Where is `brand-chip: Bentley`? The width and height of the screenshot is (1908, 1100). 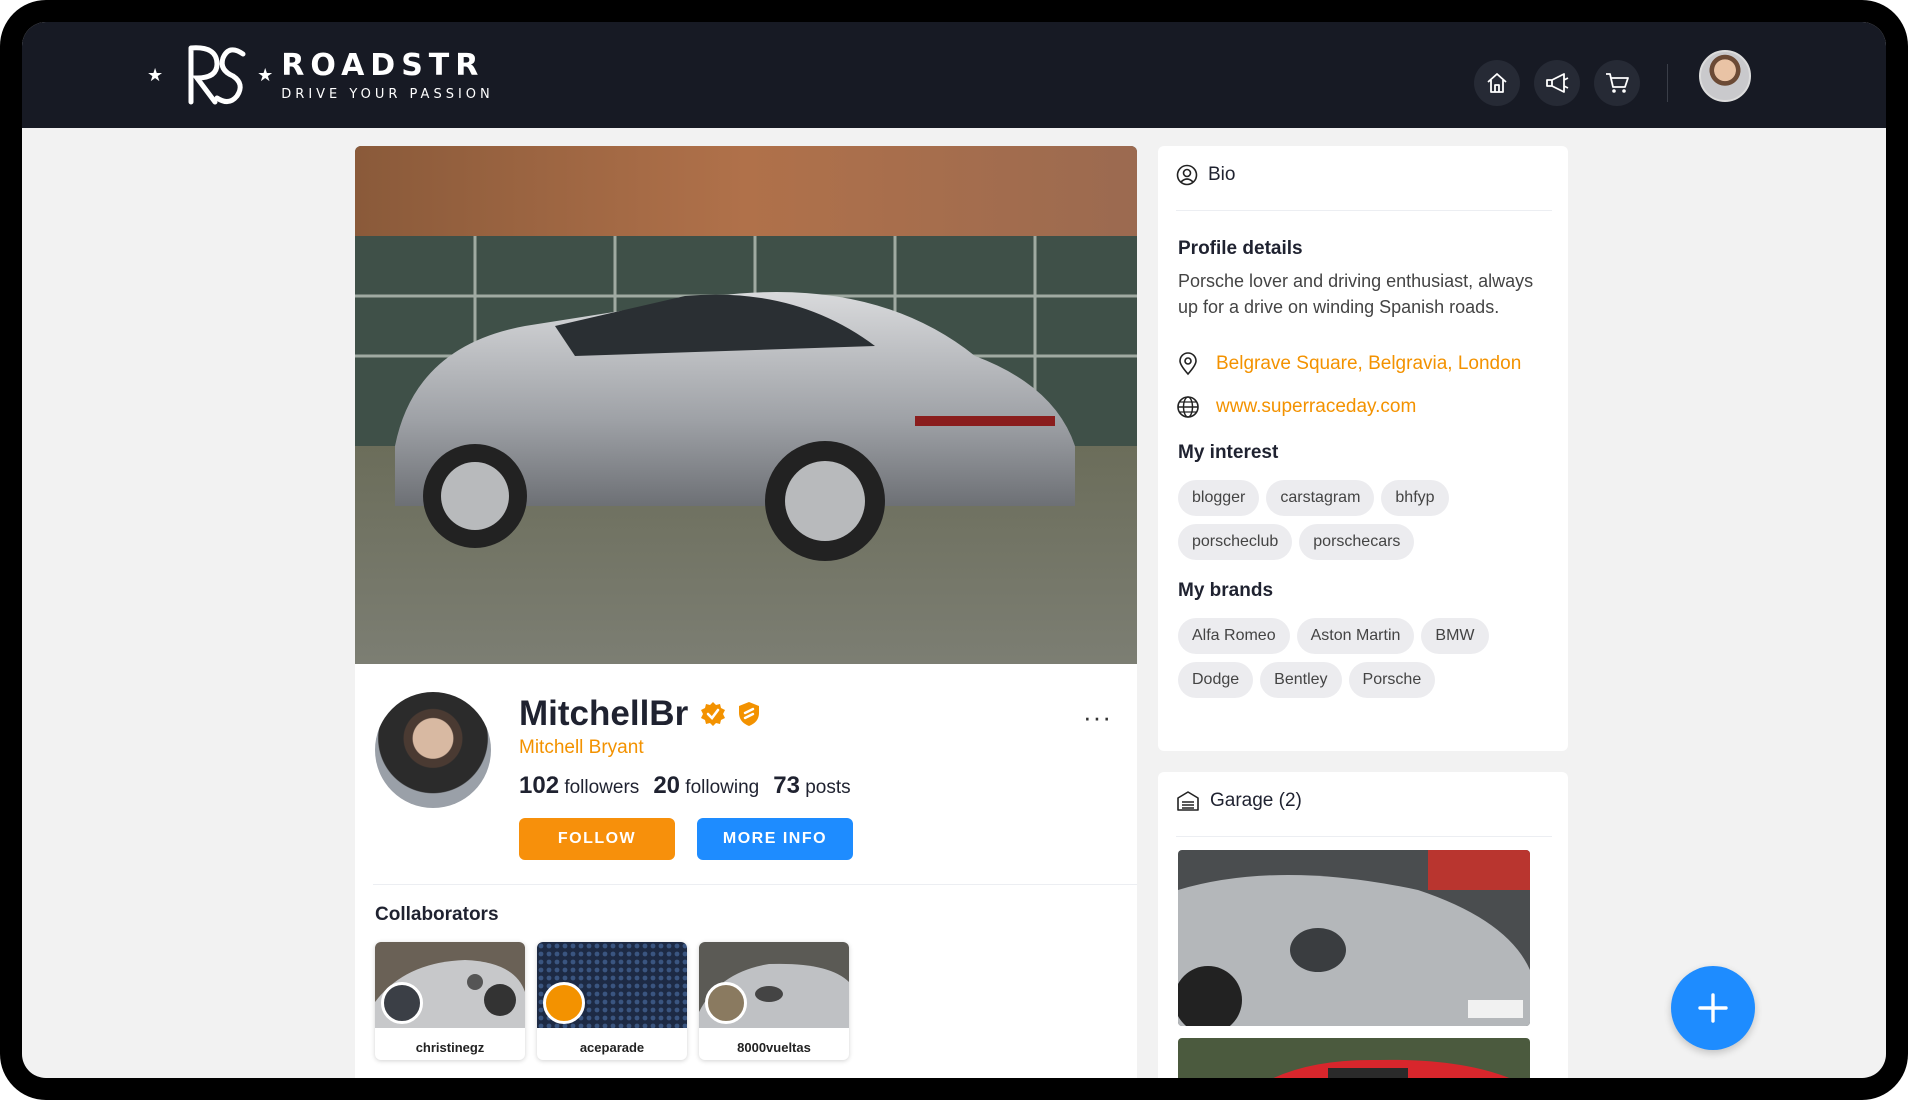
brand-chip: Bentley is located at coordinates (1301, 680).